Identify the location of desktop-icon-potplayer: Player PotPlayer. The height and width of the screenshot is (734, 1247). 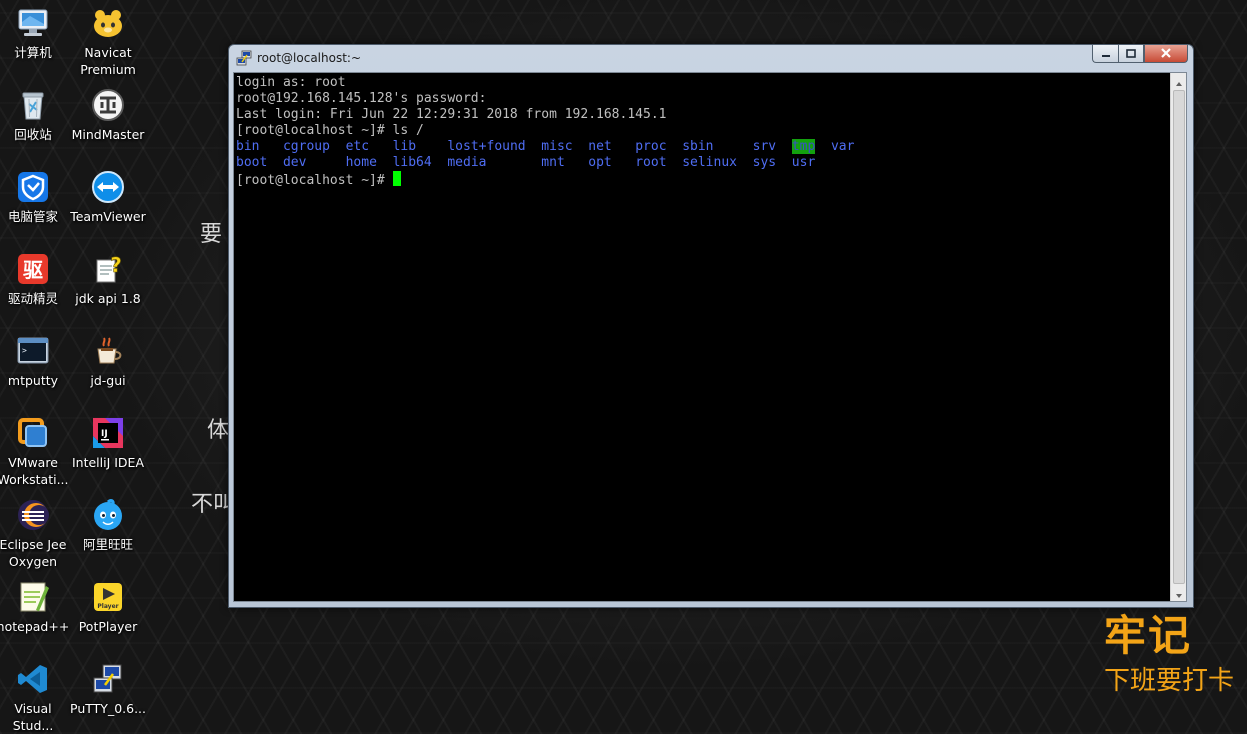
(108, 607).